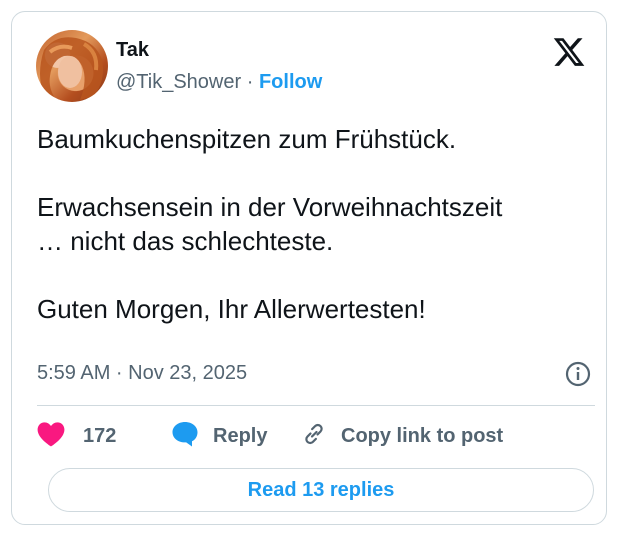 This screenshot has width=620, height=538. What do you see at coordinates (316, 405) in the screenshot?
I see `divider` at bounding box center [316, 405].